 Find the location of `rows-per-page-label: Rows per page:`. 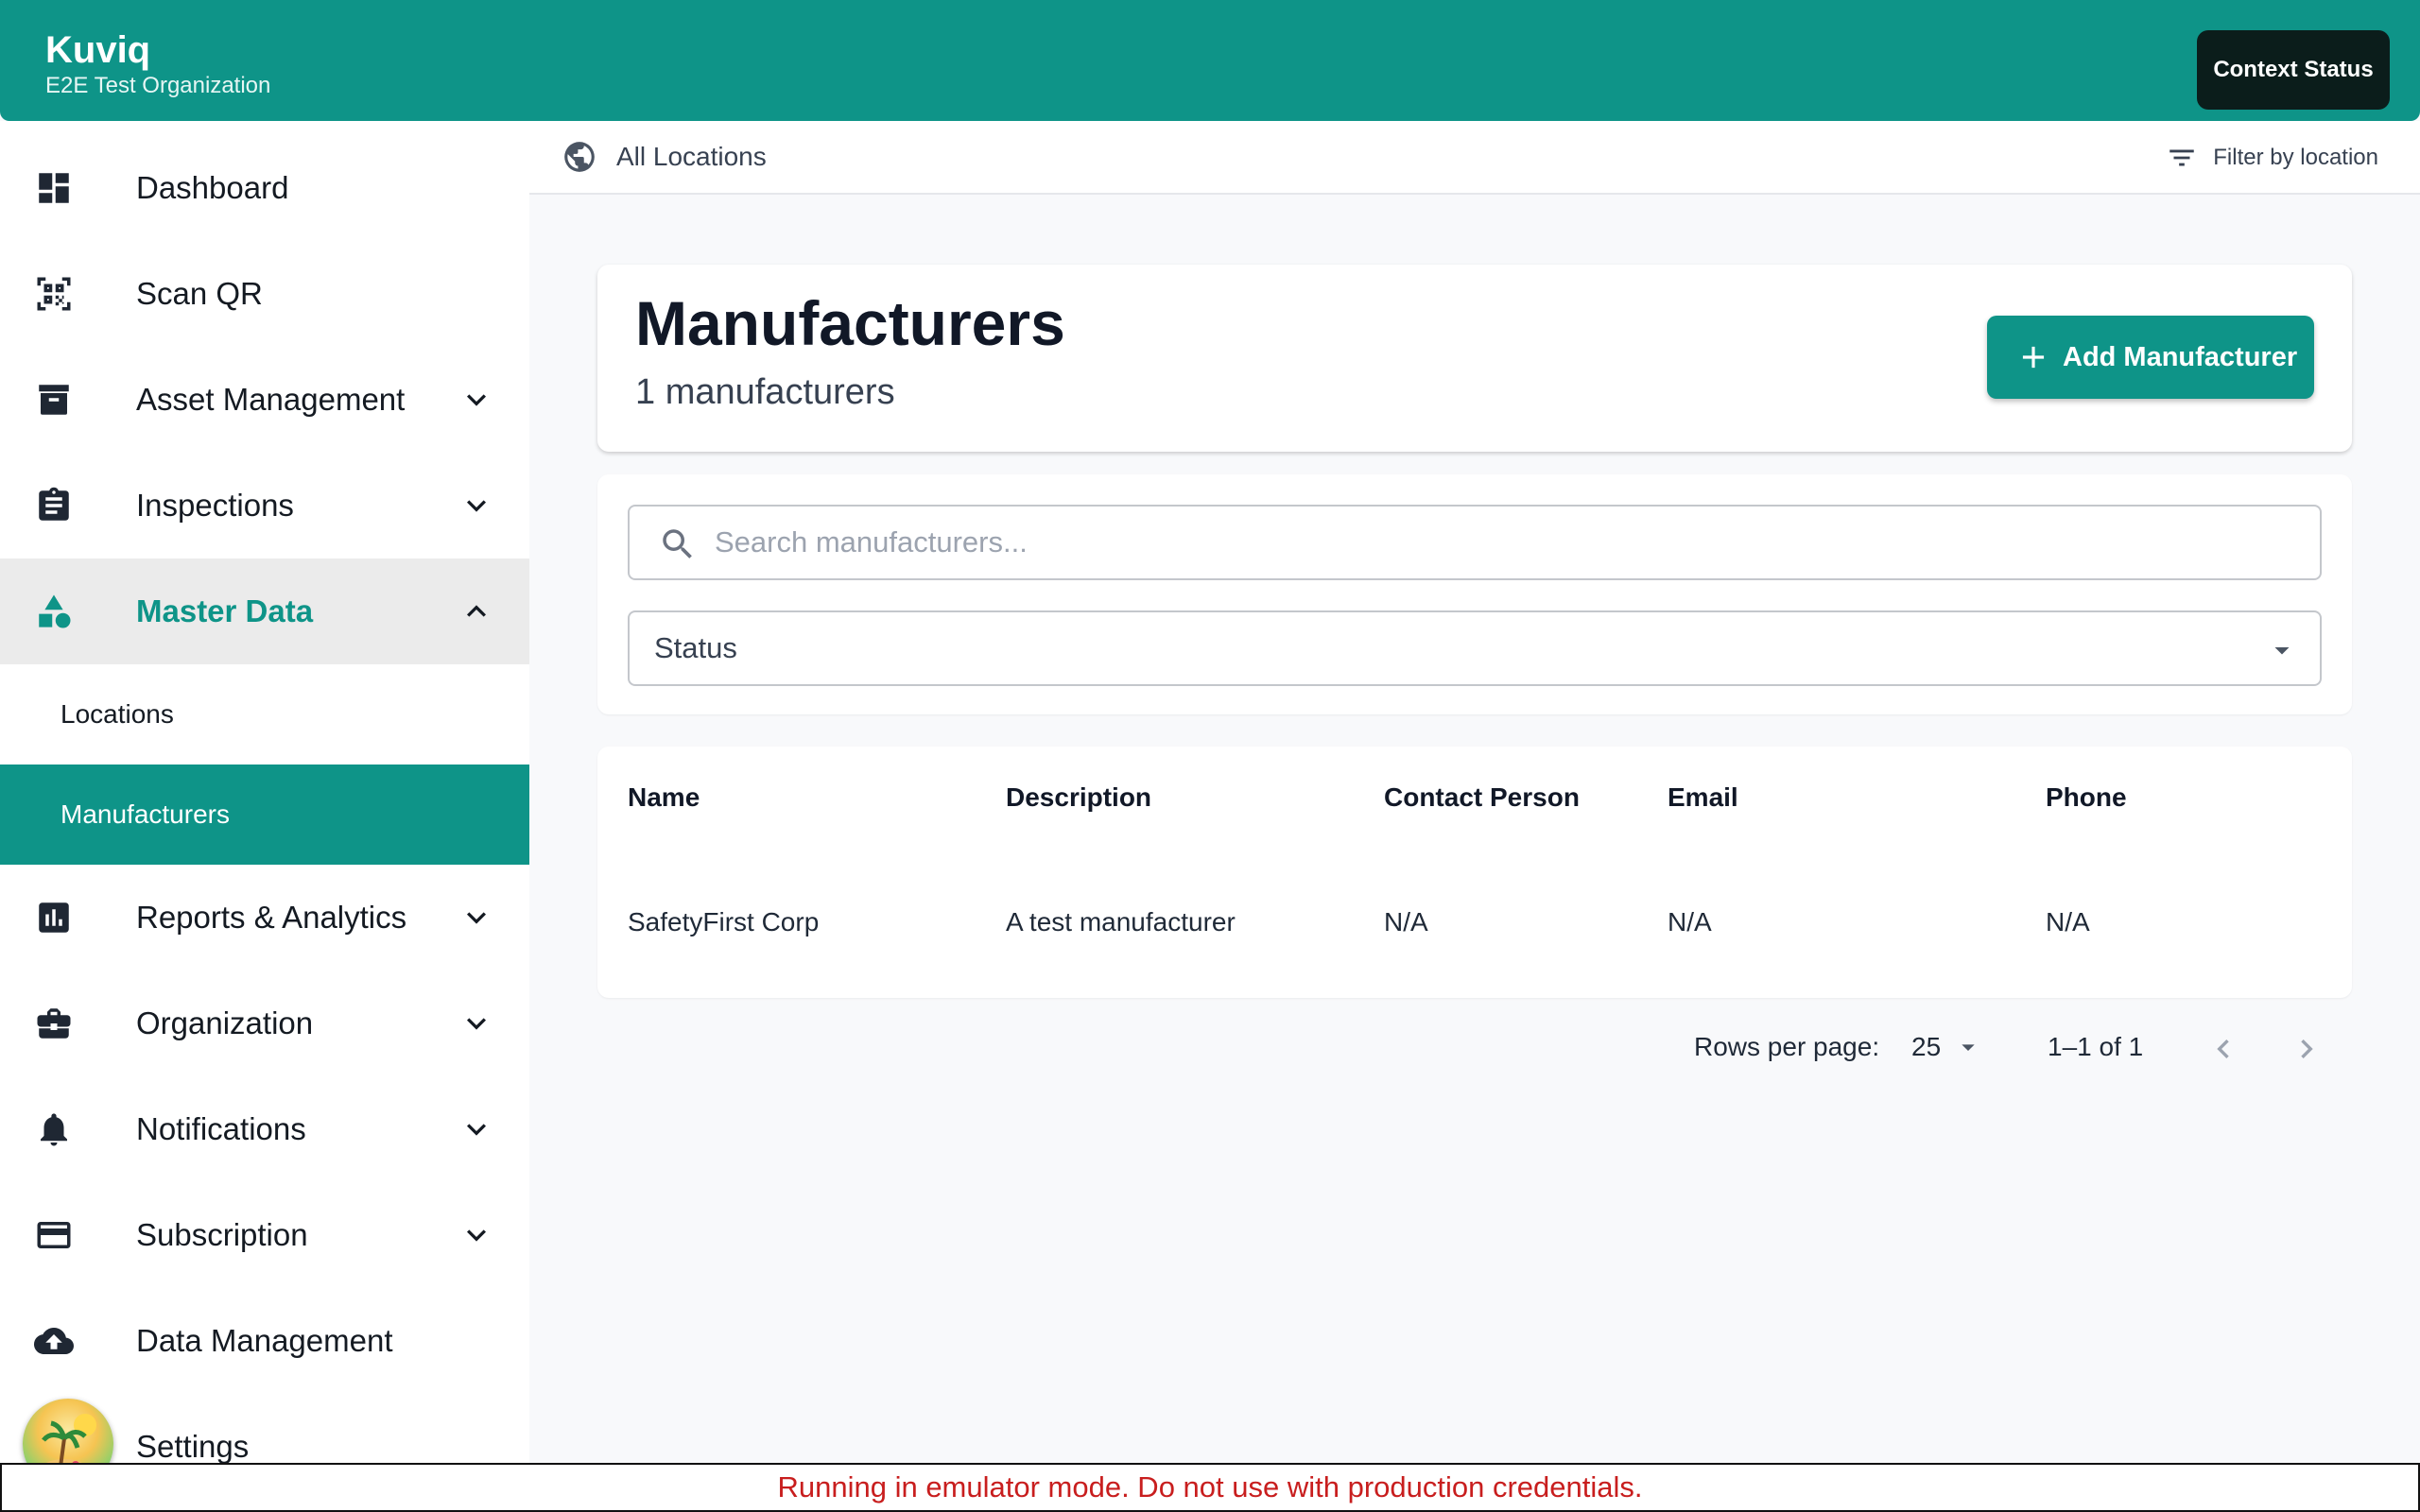

rows-per-page-label: Rows per page: is located at coordinates (1787, 1046).